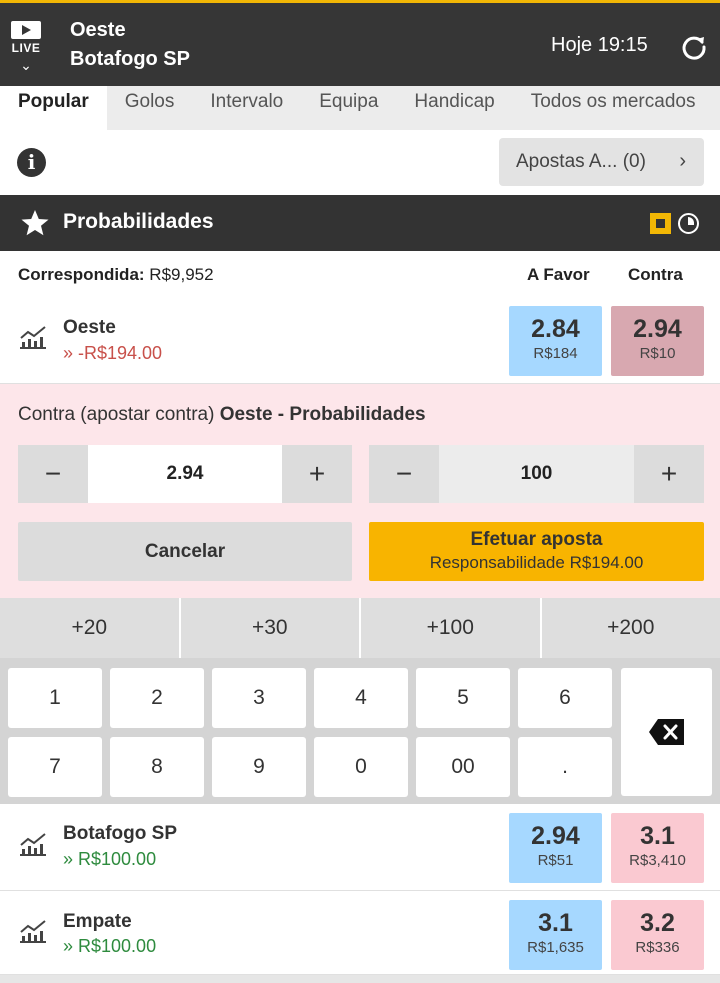  I want to click on quick-stakes: +20 +30 +100 +200, so click(360, 628).